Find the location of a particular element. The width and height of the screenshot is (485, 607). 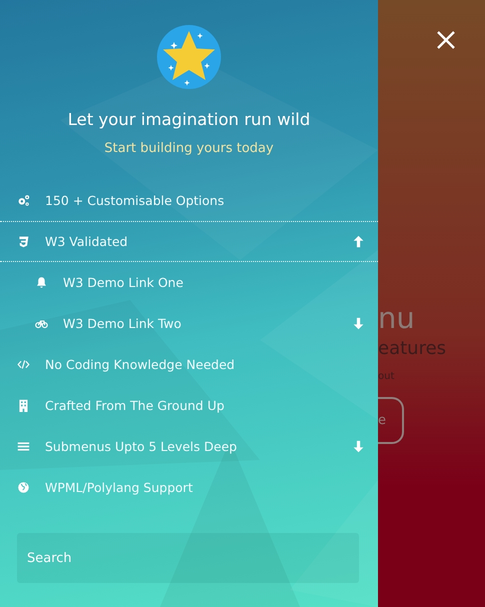

page-heading: nu is located at coordinates (396, 318).